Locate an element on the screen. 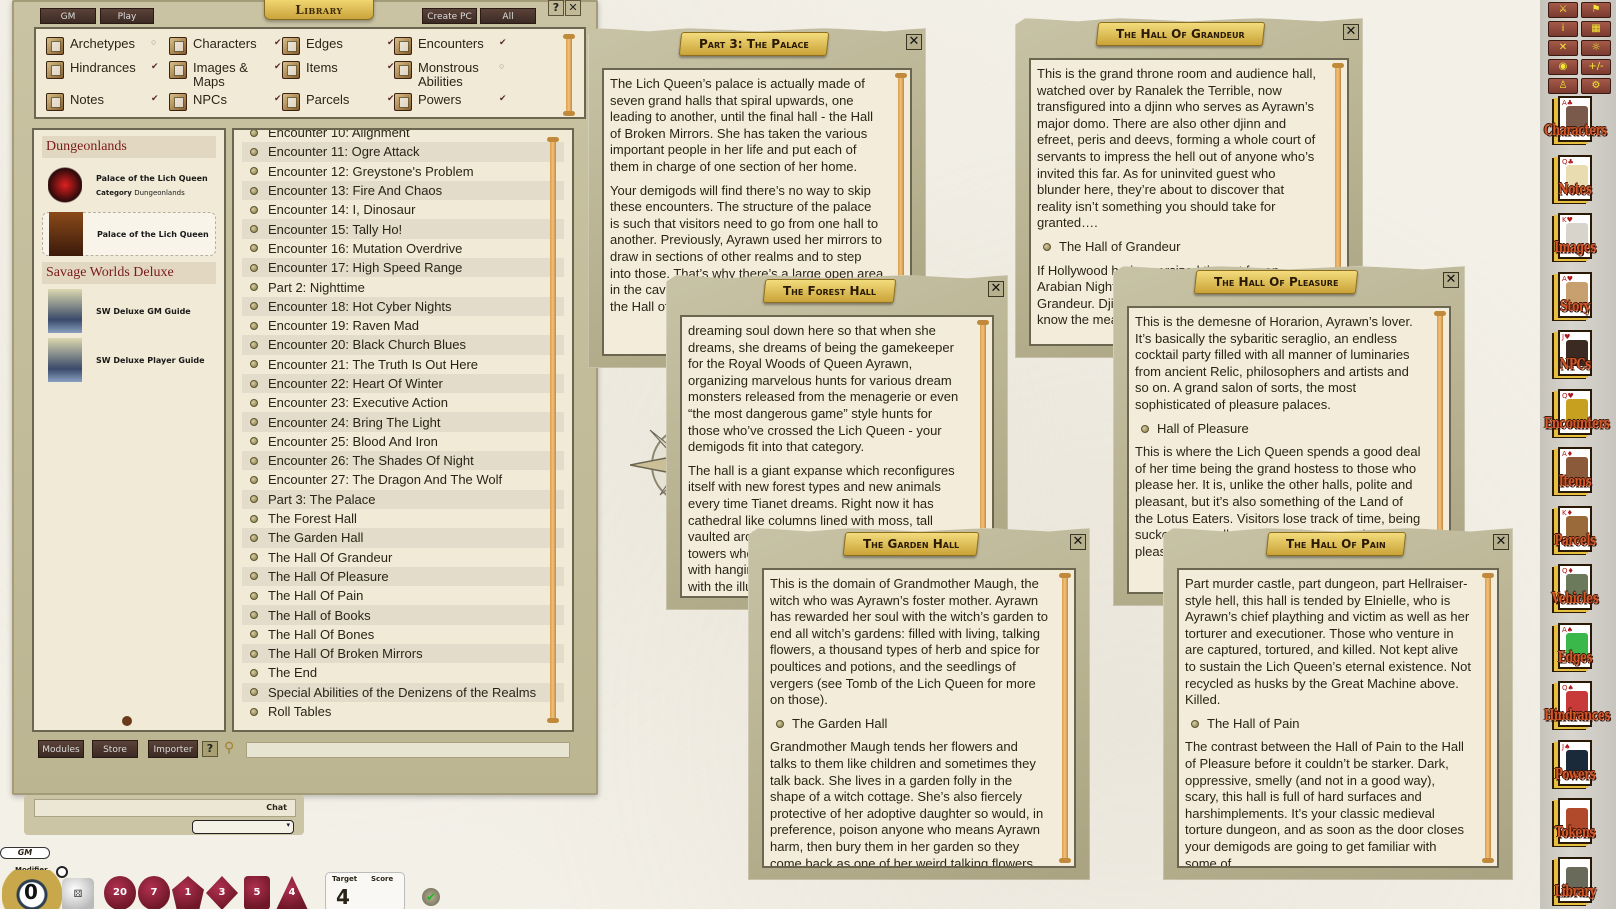 The image size is (1616, 909). story-list-item: Encounter 22: Heart Of Winter is located at coordinates (403, 383).